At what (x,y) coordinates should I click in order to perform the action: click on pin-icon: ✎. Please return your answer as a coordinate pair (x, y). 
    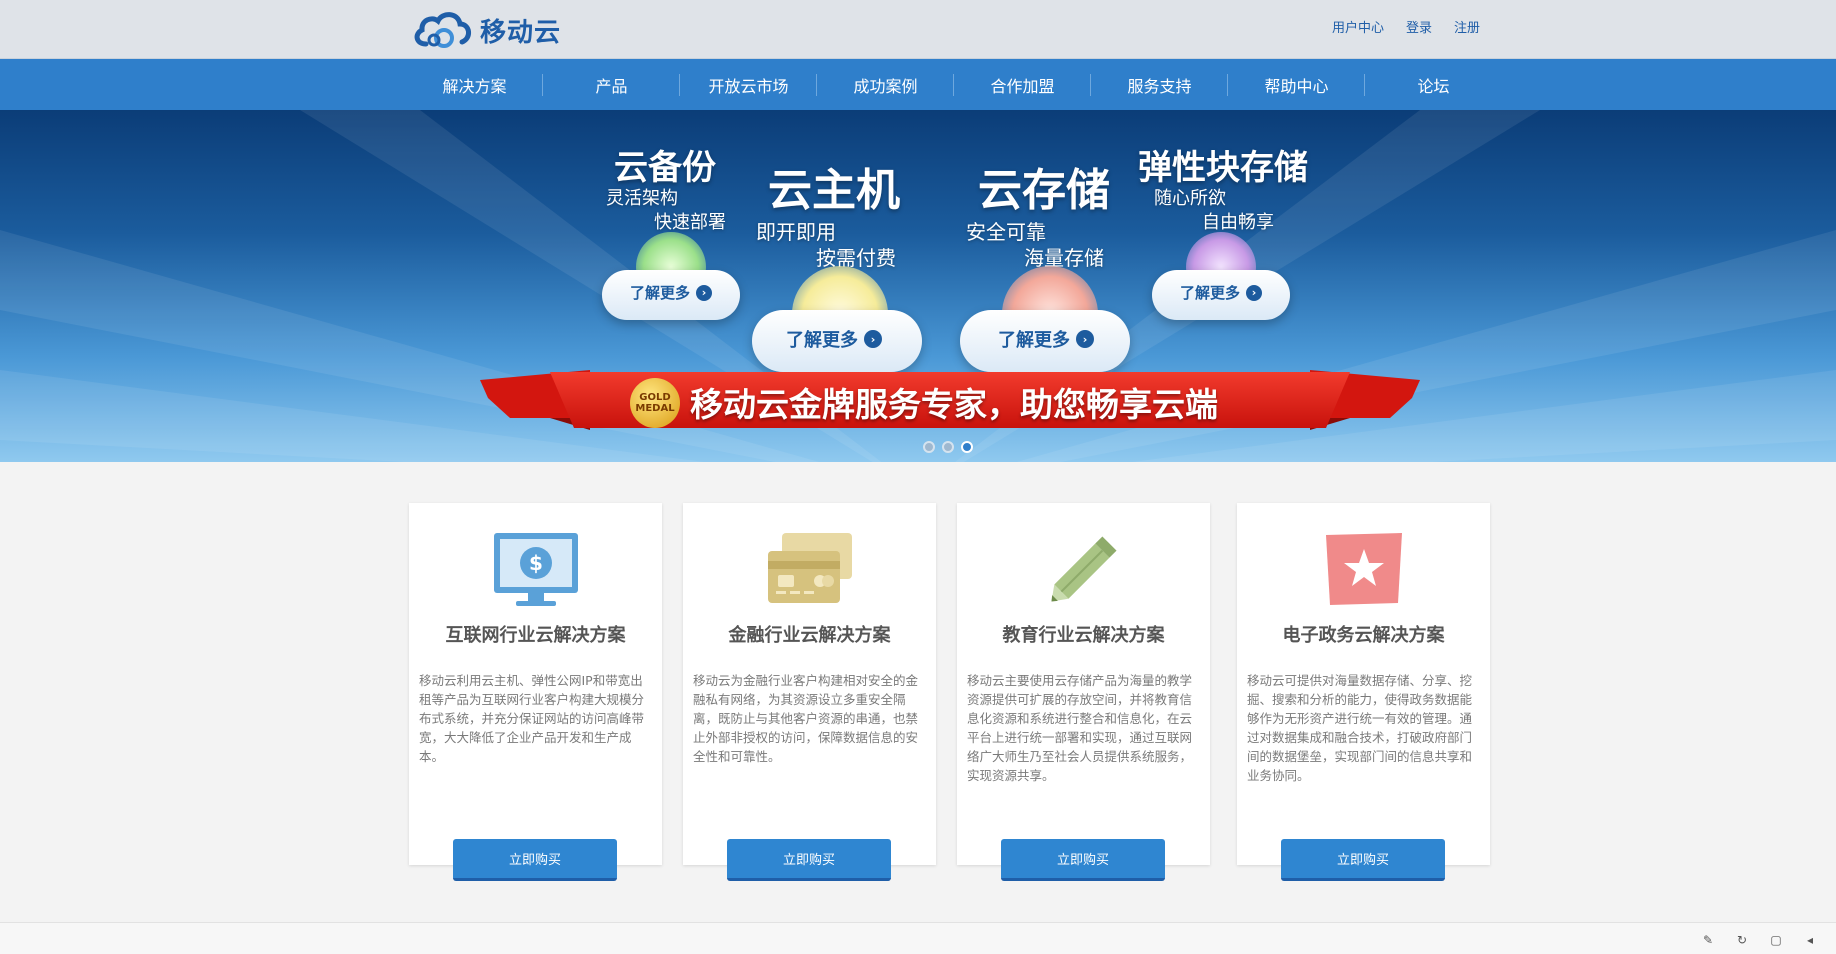
    Looking at the image, I should click on (1708, 940).